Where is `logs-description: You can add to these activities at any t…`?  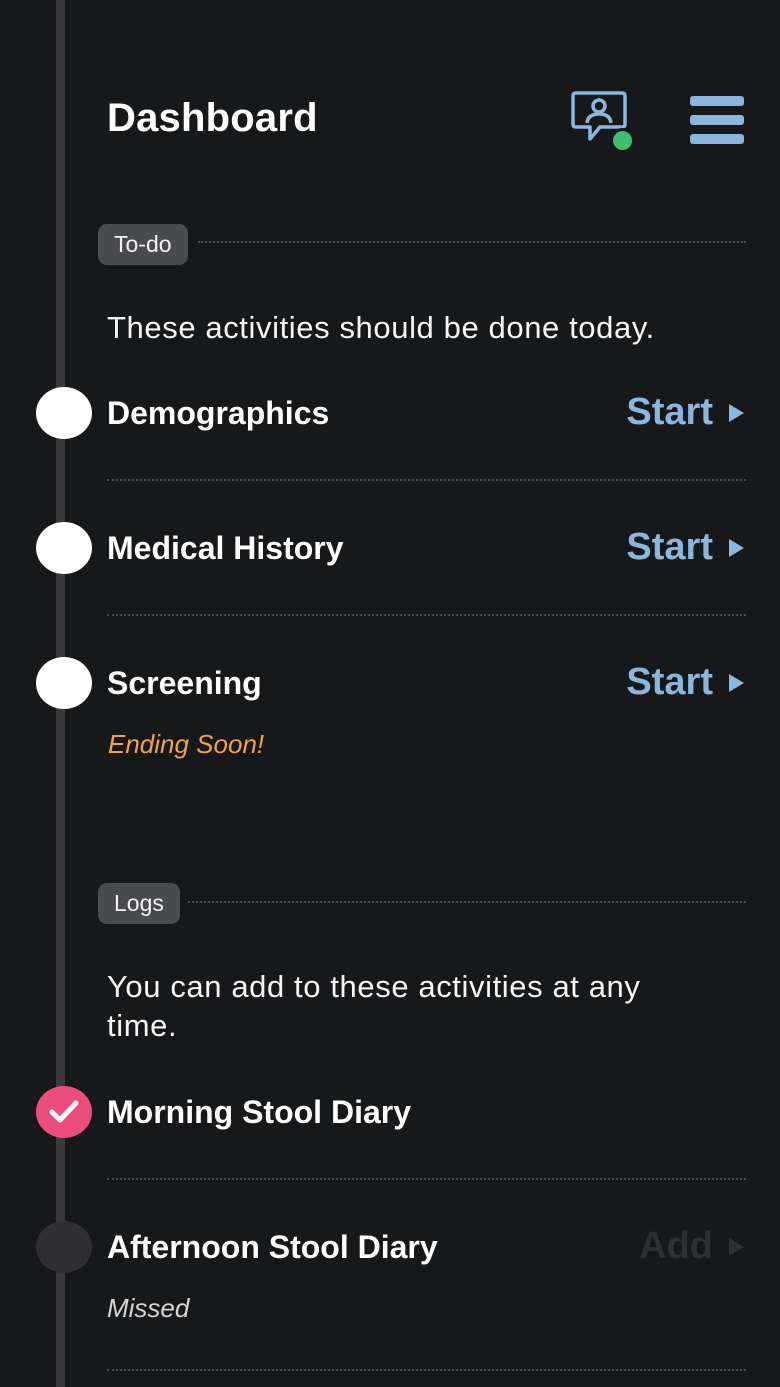
logs-description: You can add to these activities at any t… is located at coordinates (374, 1006).